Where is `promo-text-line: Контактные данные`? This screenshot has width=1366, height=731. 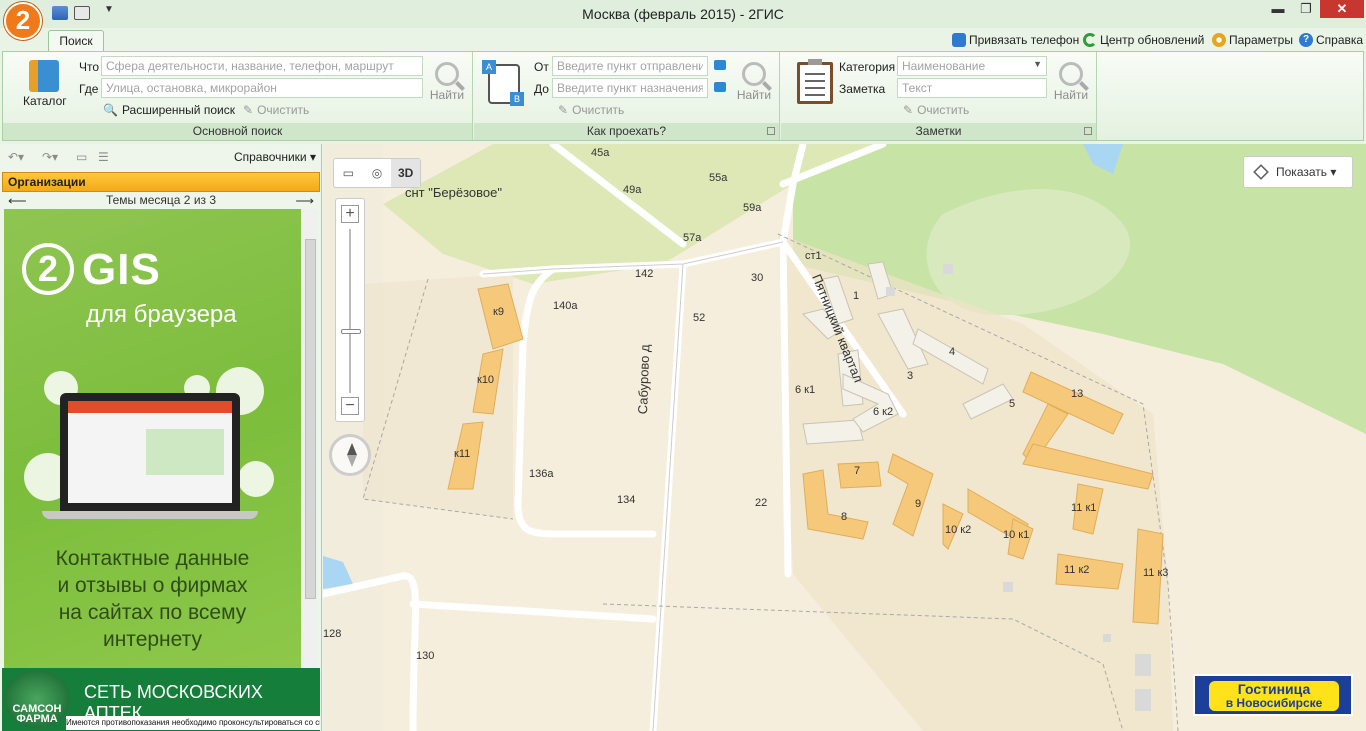
promo-text-line: Контактные данные is located at coordinates (152, 558).